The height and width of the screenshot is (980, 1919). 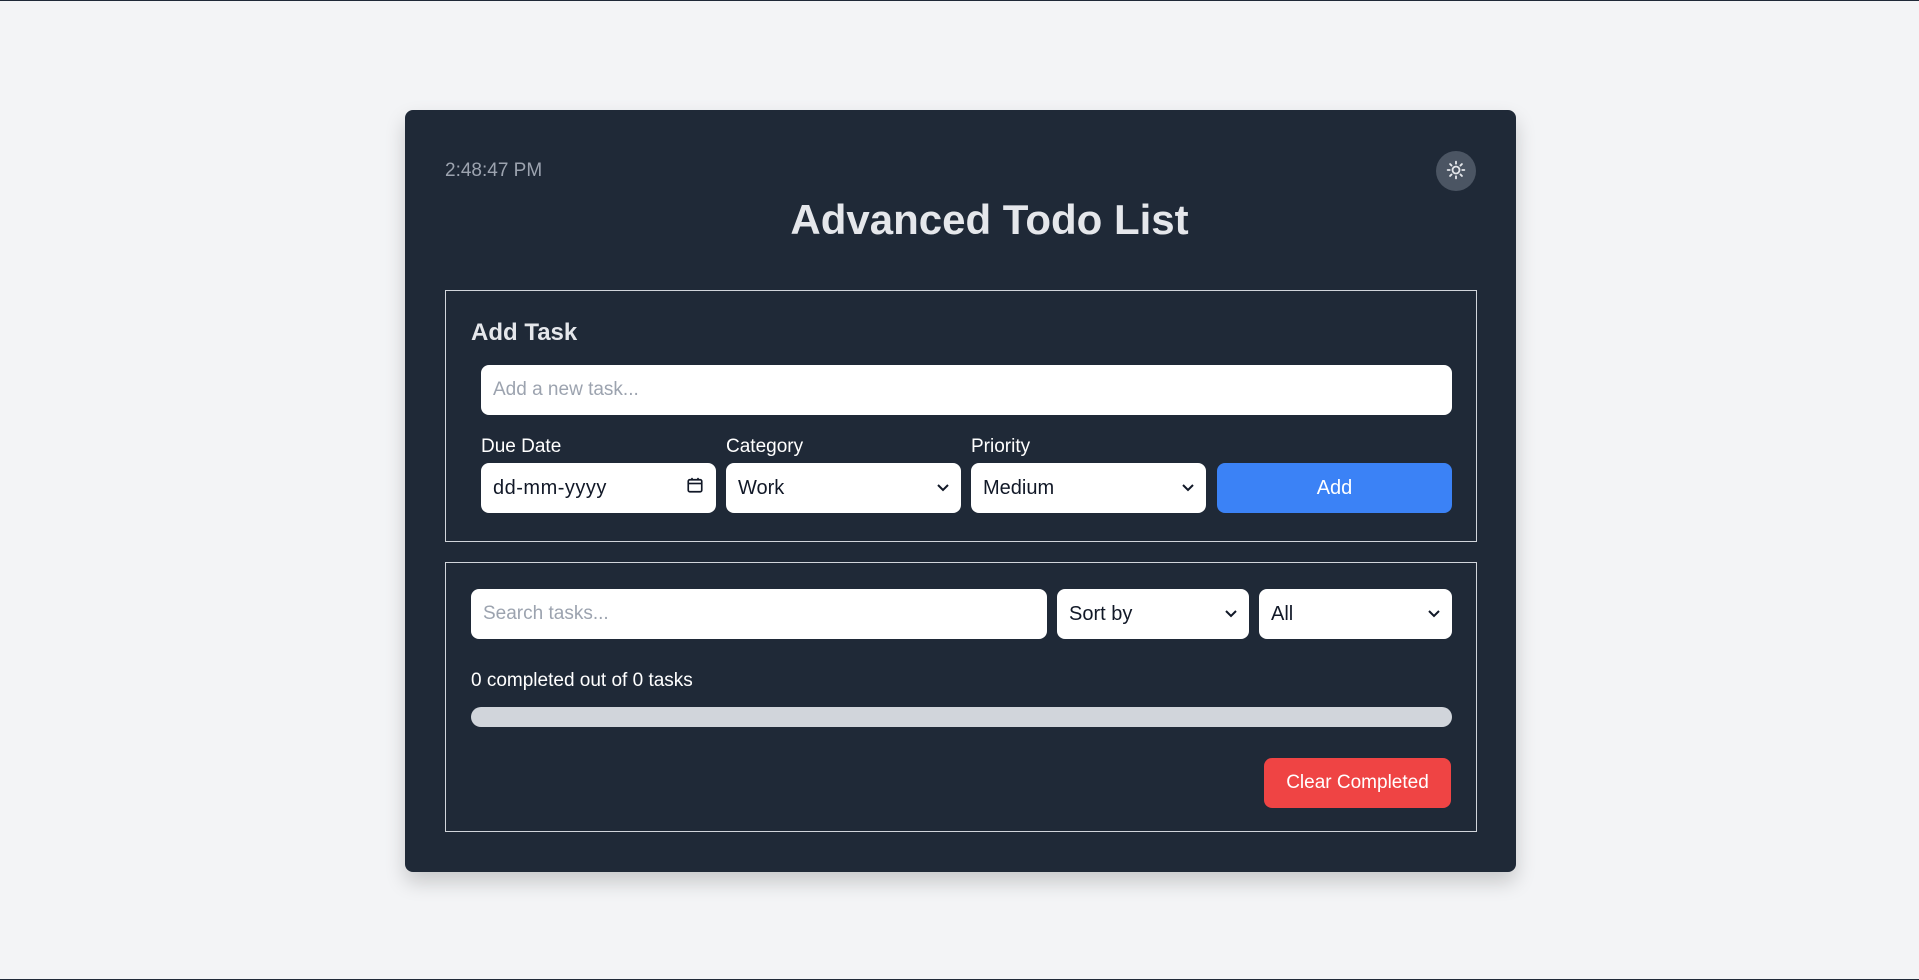 What do you see at coordinates (989, 219) in the screenshot?
I see `page-title: Advanced Todo List` at bounding box center [989, 219].